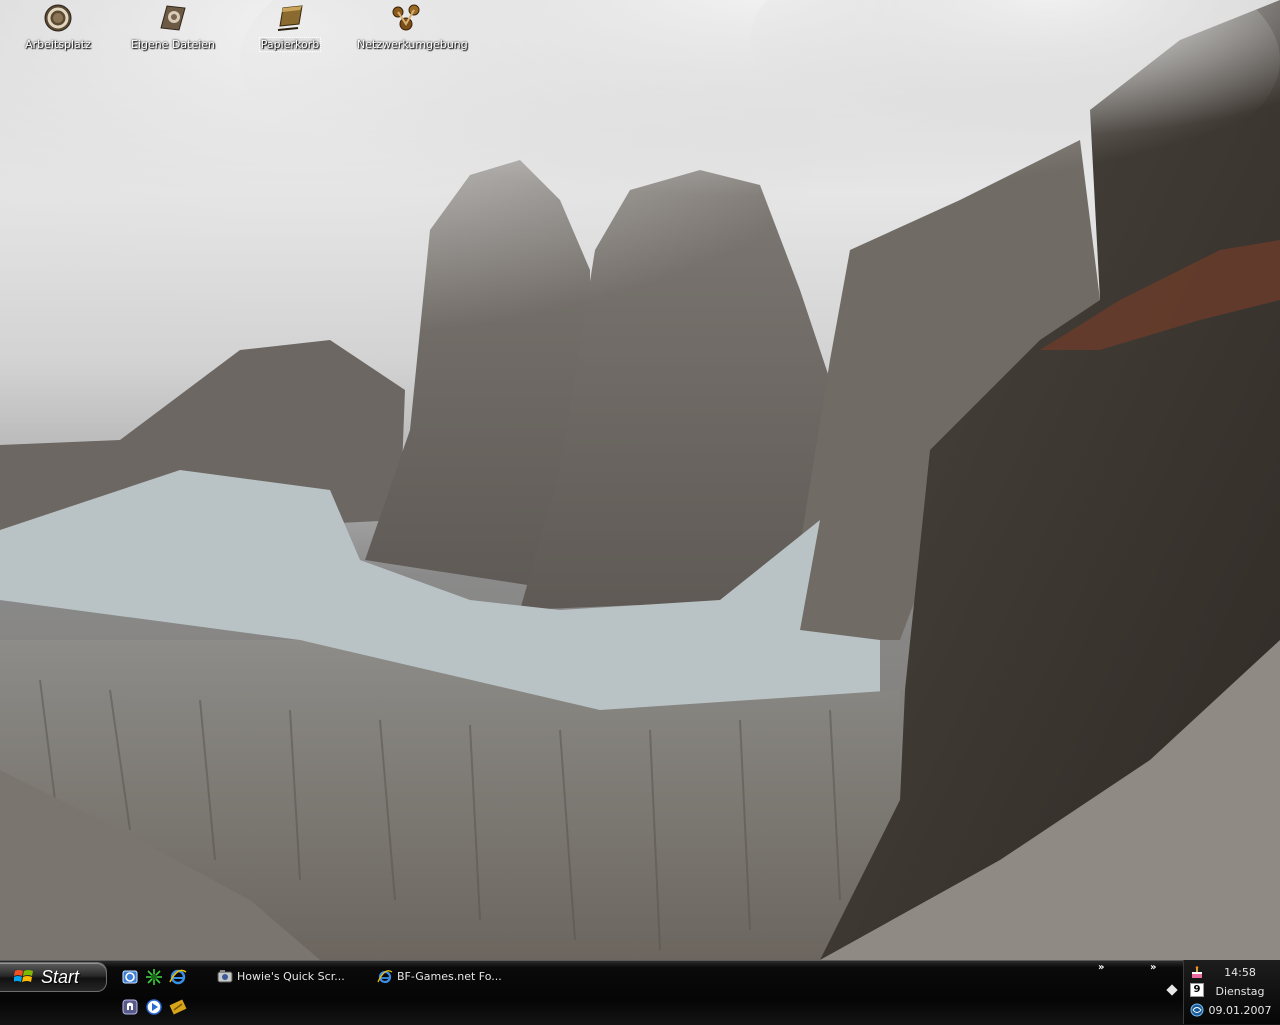 Image resolution: width=1280 pixels, height=1025 pixels. What do you see at coordinates (154, 1007) in the screenshot?
I see `media-player-icon` at bounding box center [154, 1007].